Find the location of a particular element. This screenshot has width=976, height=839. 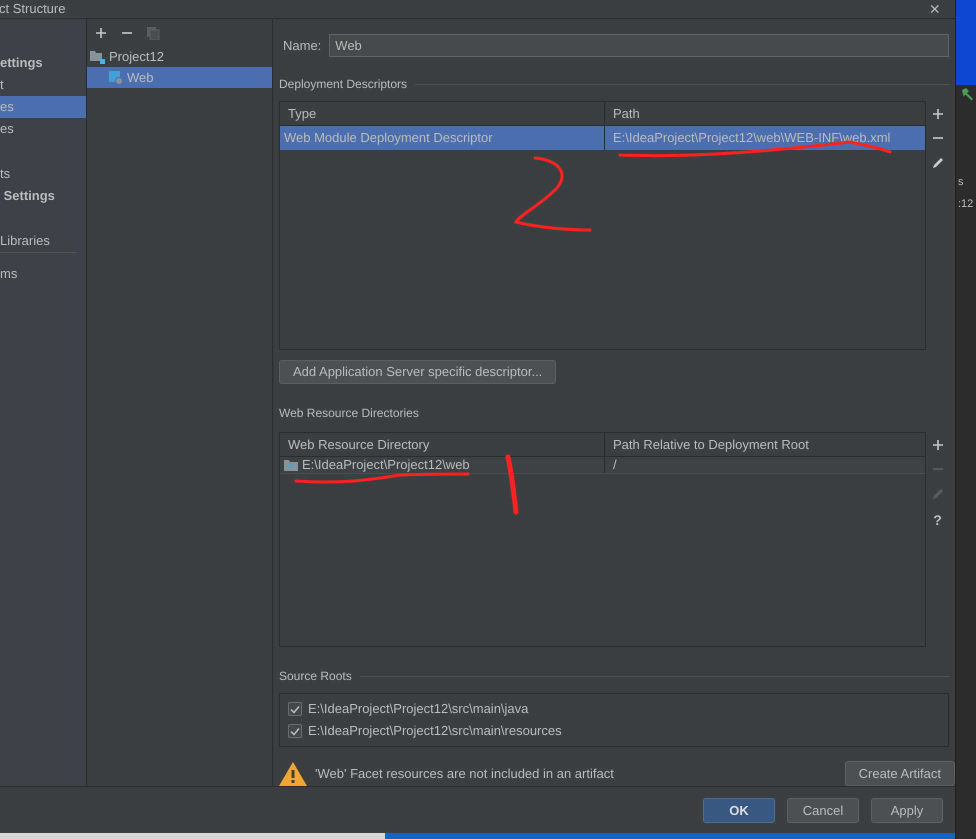

section-title: Deployment Descriptors is located at coordinates (343, 84).